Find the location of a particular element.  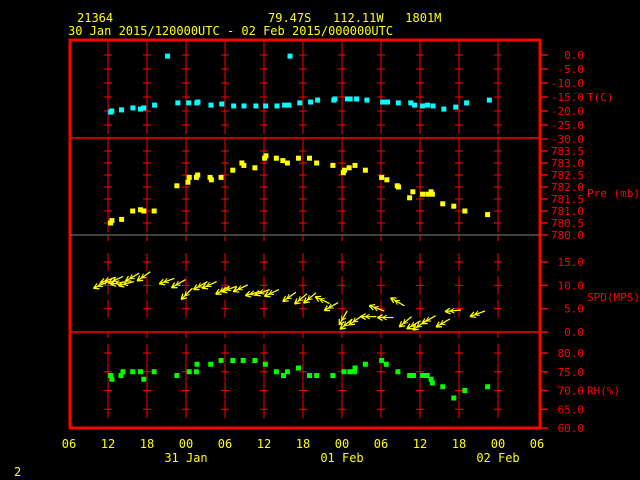

y-tick-label: 780.0 is located at coordinates (567, 235).